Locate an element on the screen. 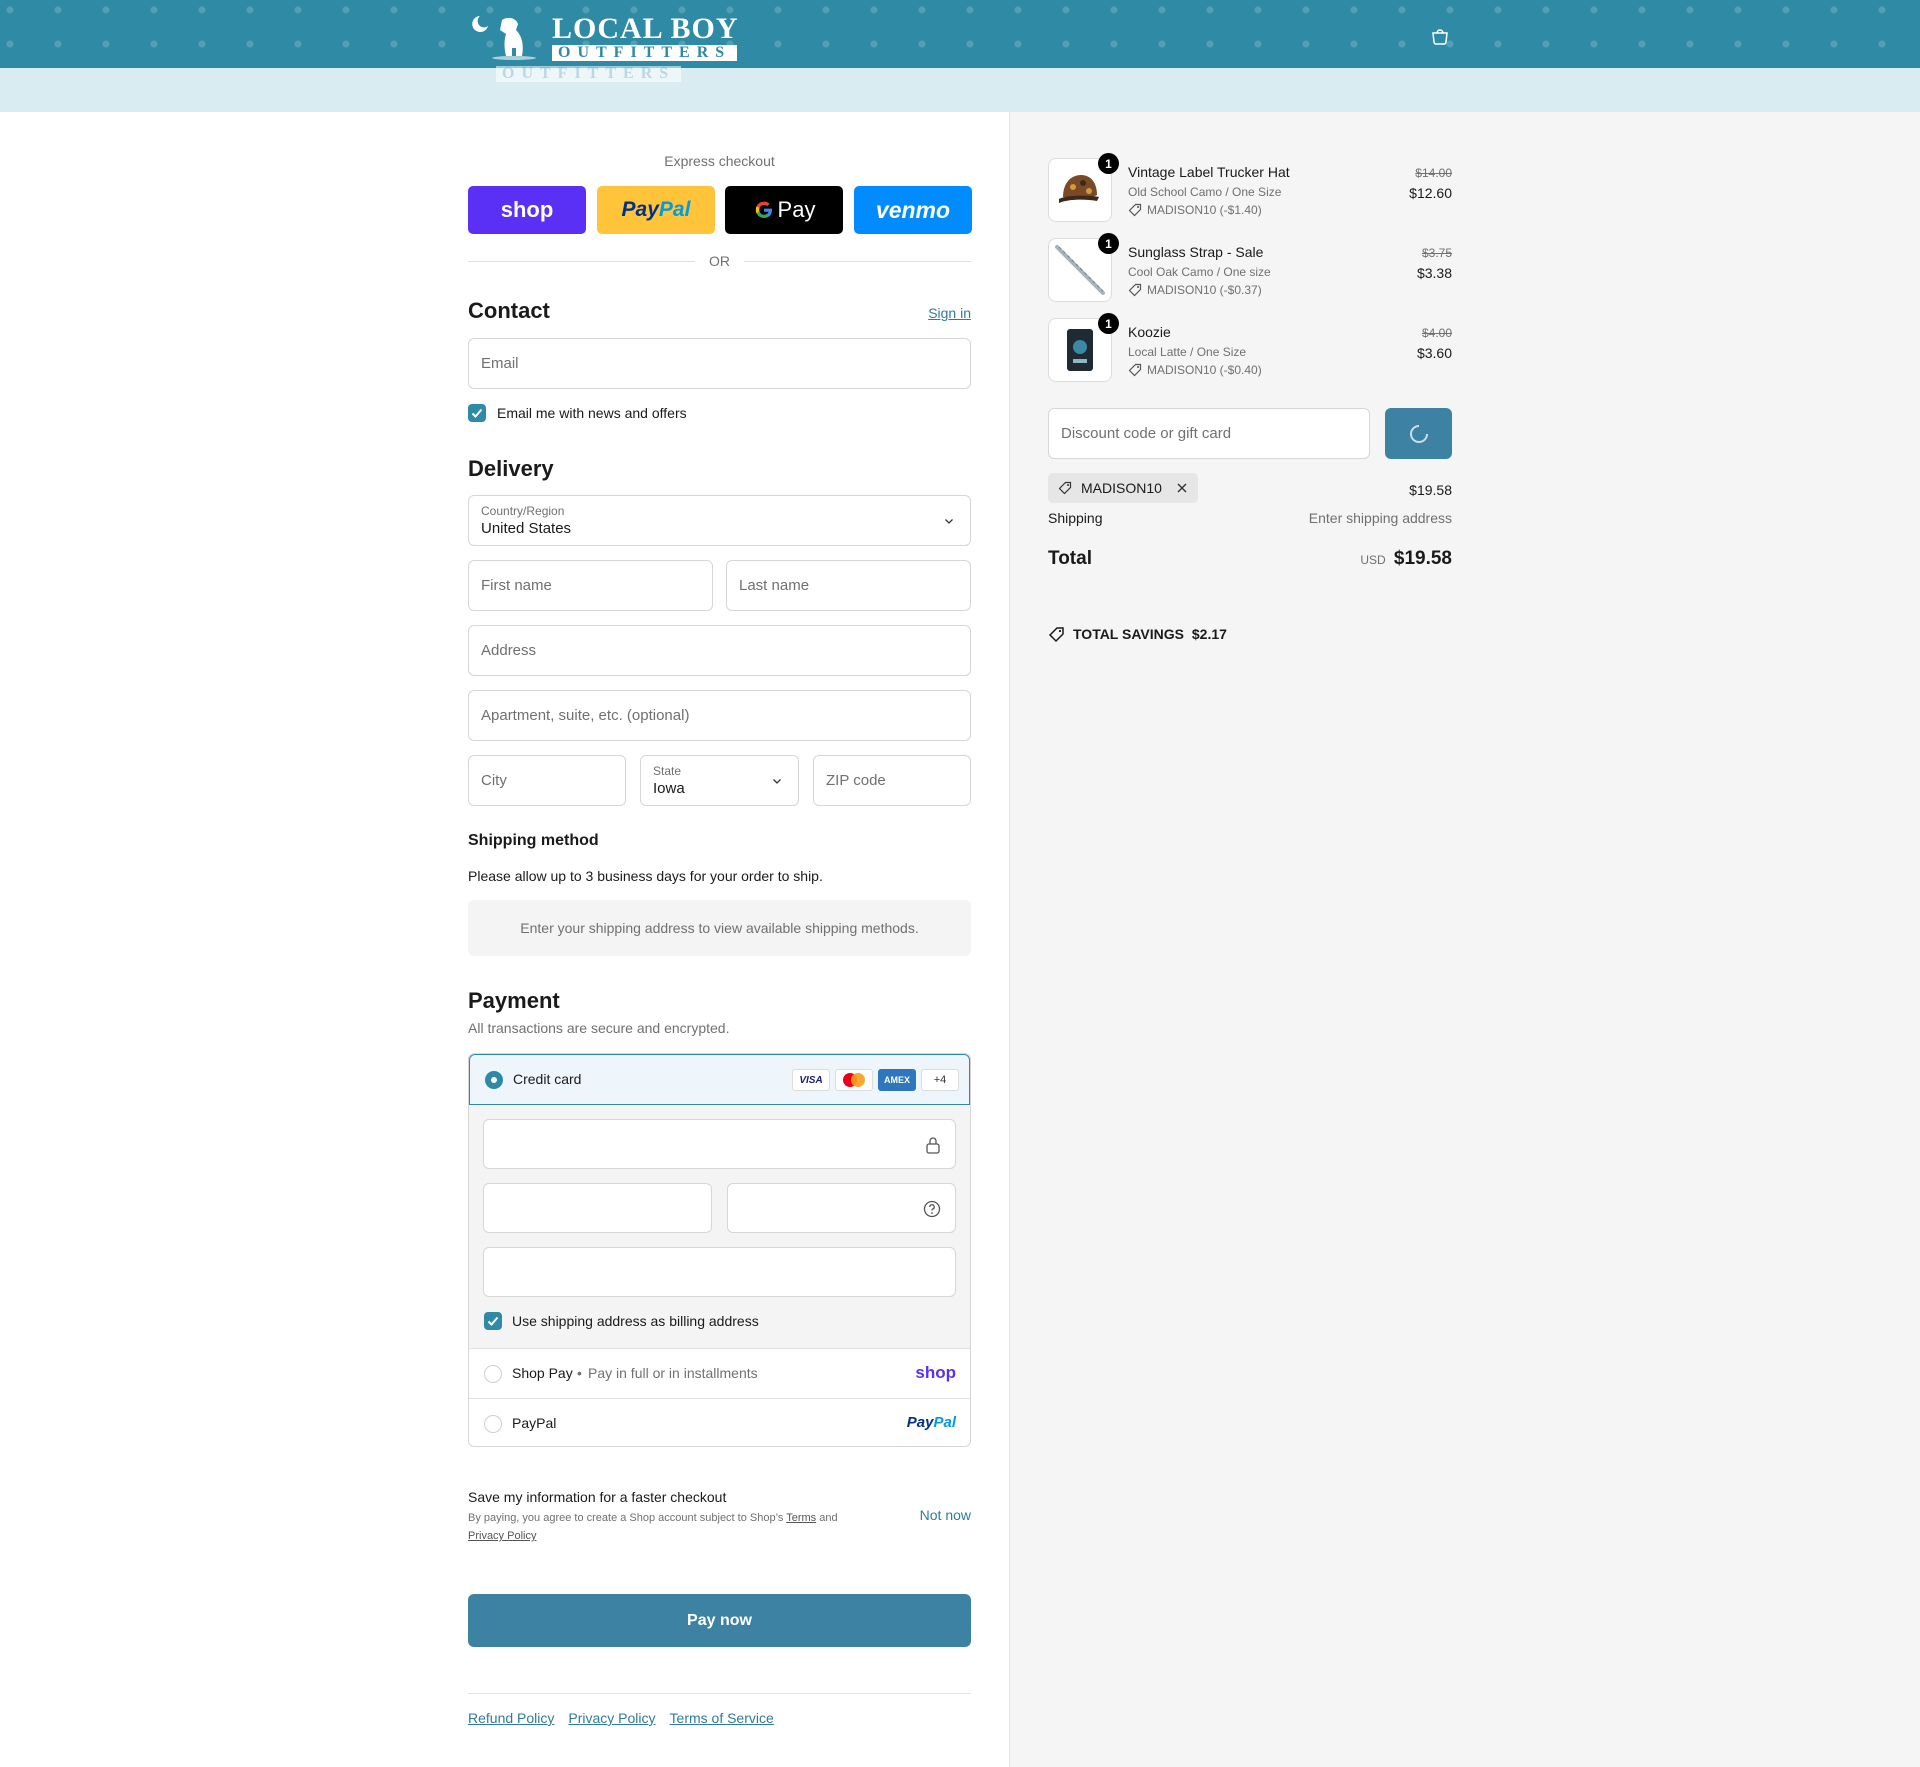 This screenshot has height=1767, width=1920. header-pattern is located at coordinates (960, 34).